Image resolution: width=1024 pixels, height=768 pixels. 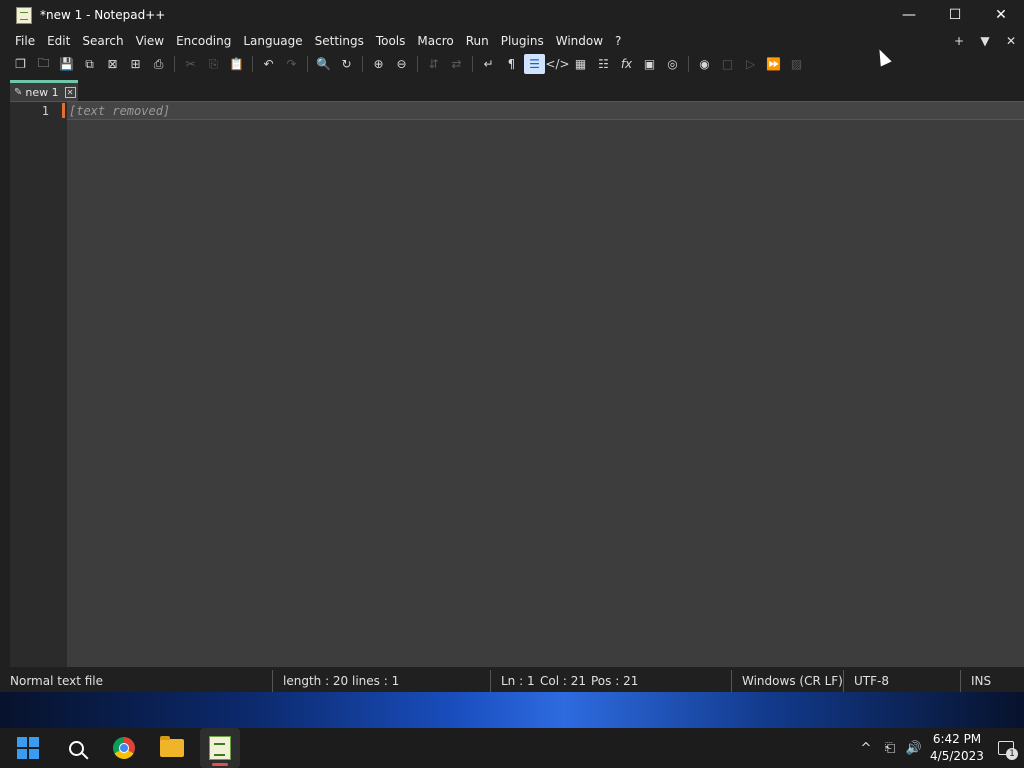 I want to click on editor-line: [text removed], so click(x=119, y=111).